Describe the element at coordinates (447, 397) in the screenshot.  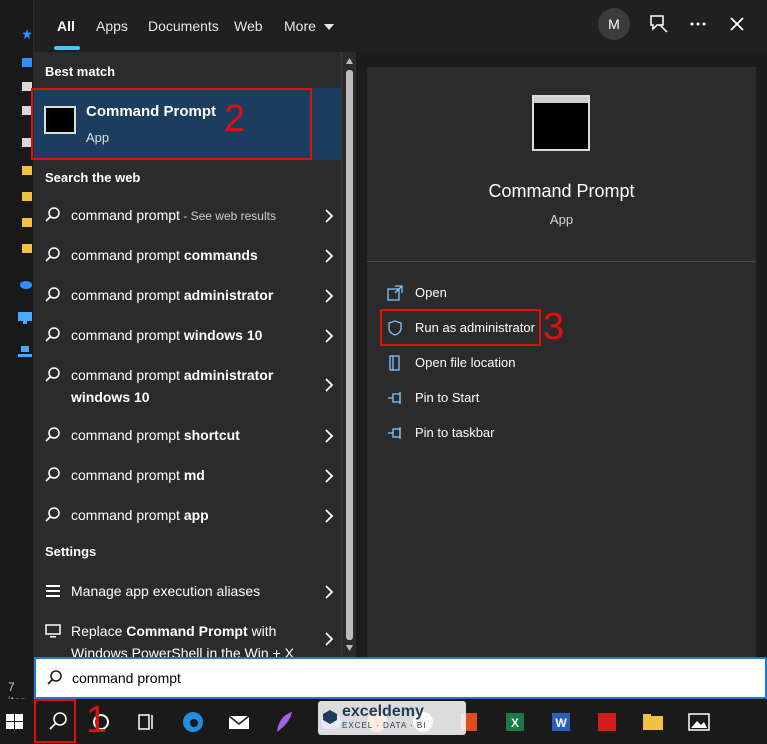
I see `action-pin-to-start-label: Pin to Start` at that location.